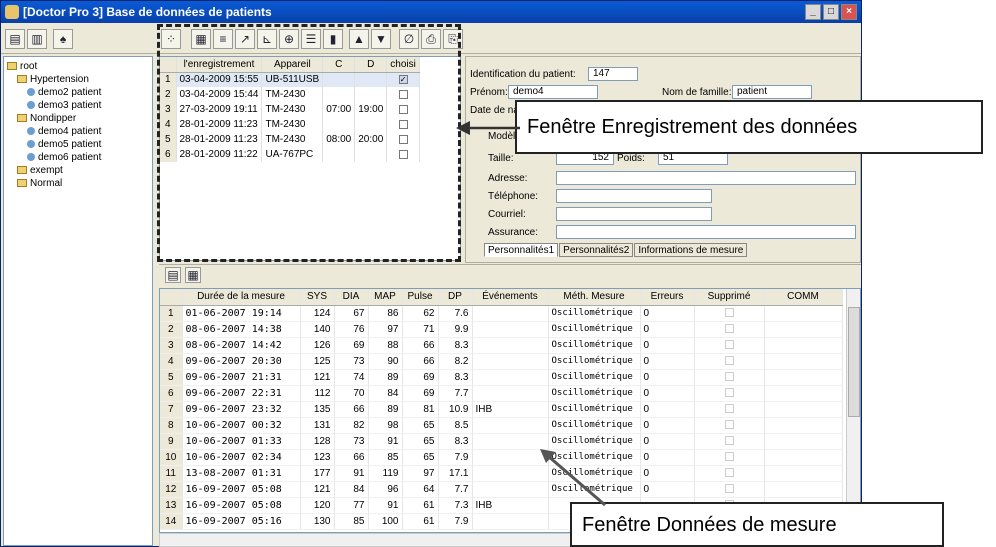 The width and height of the screenshot is (996, 547). What do you see at coordinates (463, 128) in the screenshot?
I see `arrow-head-top` at bounding box center [463, 128].